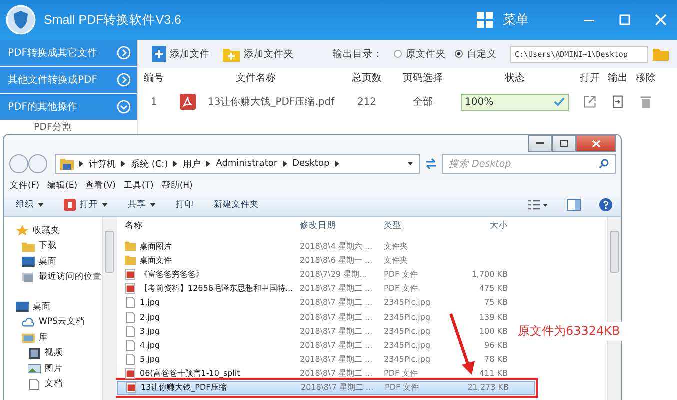  What do you see at coordinates (28, 338) in the screenshot?
I see `library-icon` at bounding box center [28, 338].